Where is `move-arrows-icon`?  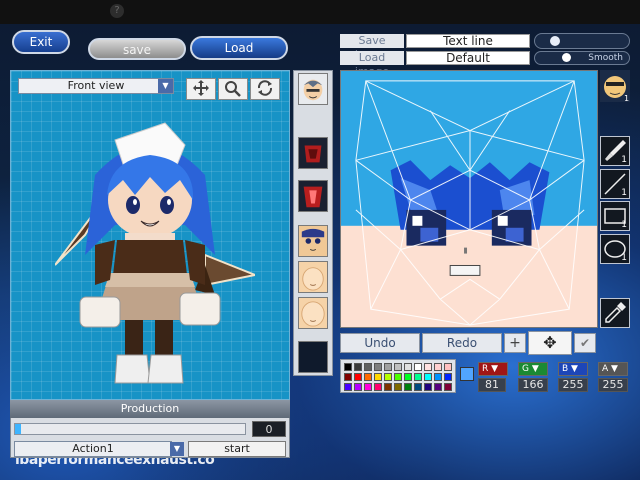 move-arrows-icon is located at coordinates (201, 88).